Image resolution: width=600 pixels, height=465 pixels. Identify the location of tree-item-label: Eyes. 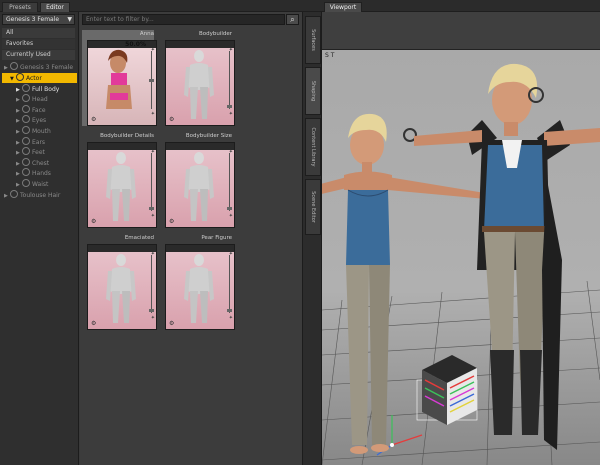
(39, 121).